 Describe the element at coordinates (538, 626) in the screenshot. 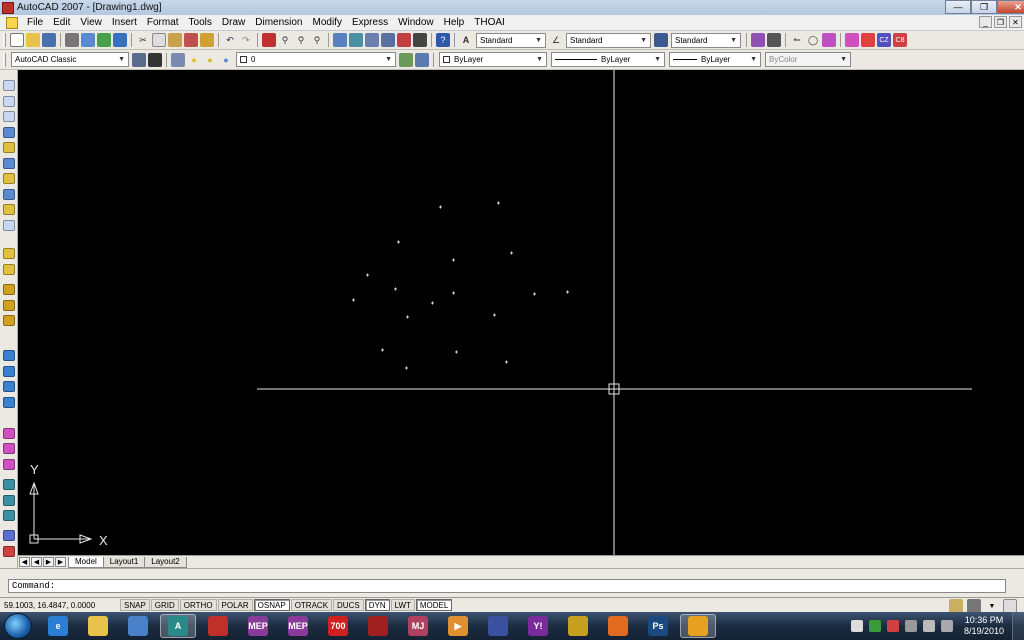

I see `taskbar-yahoo-messenger-button: Y!` at that location.